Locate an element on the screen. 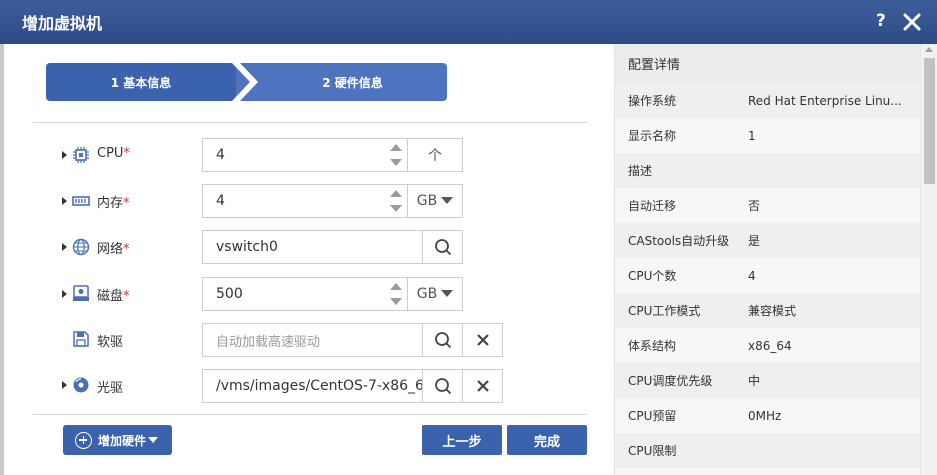 Image resolution: width=937 pixels, height=475 pixels. step-hardware-info: 2 硬件信息 is located at coordinates (341, 82).